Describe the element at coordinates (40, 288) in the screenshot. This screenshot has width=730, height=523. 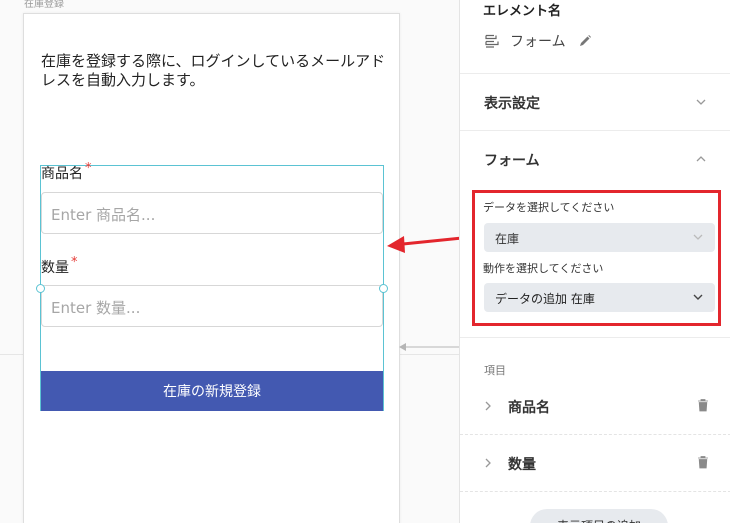
I see `resize-handle-left` at that location.